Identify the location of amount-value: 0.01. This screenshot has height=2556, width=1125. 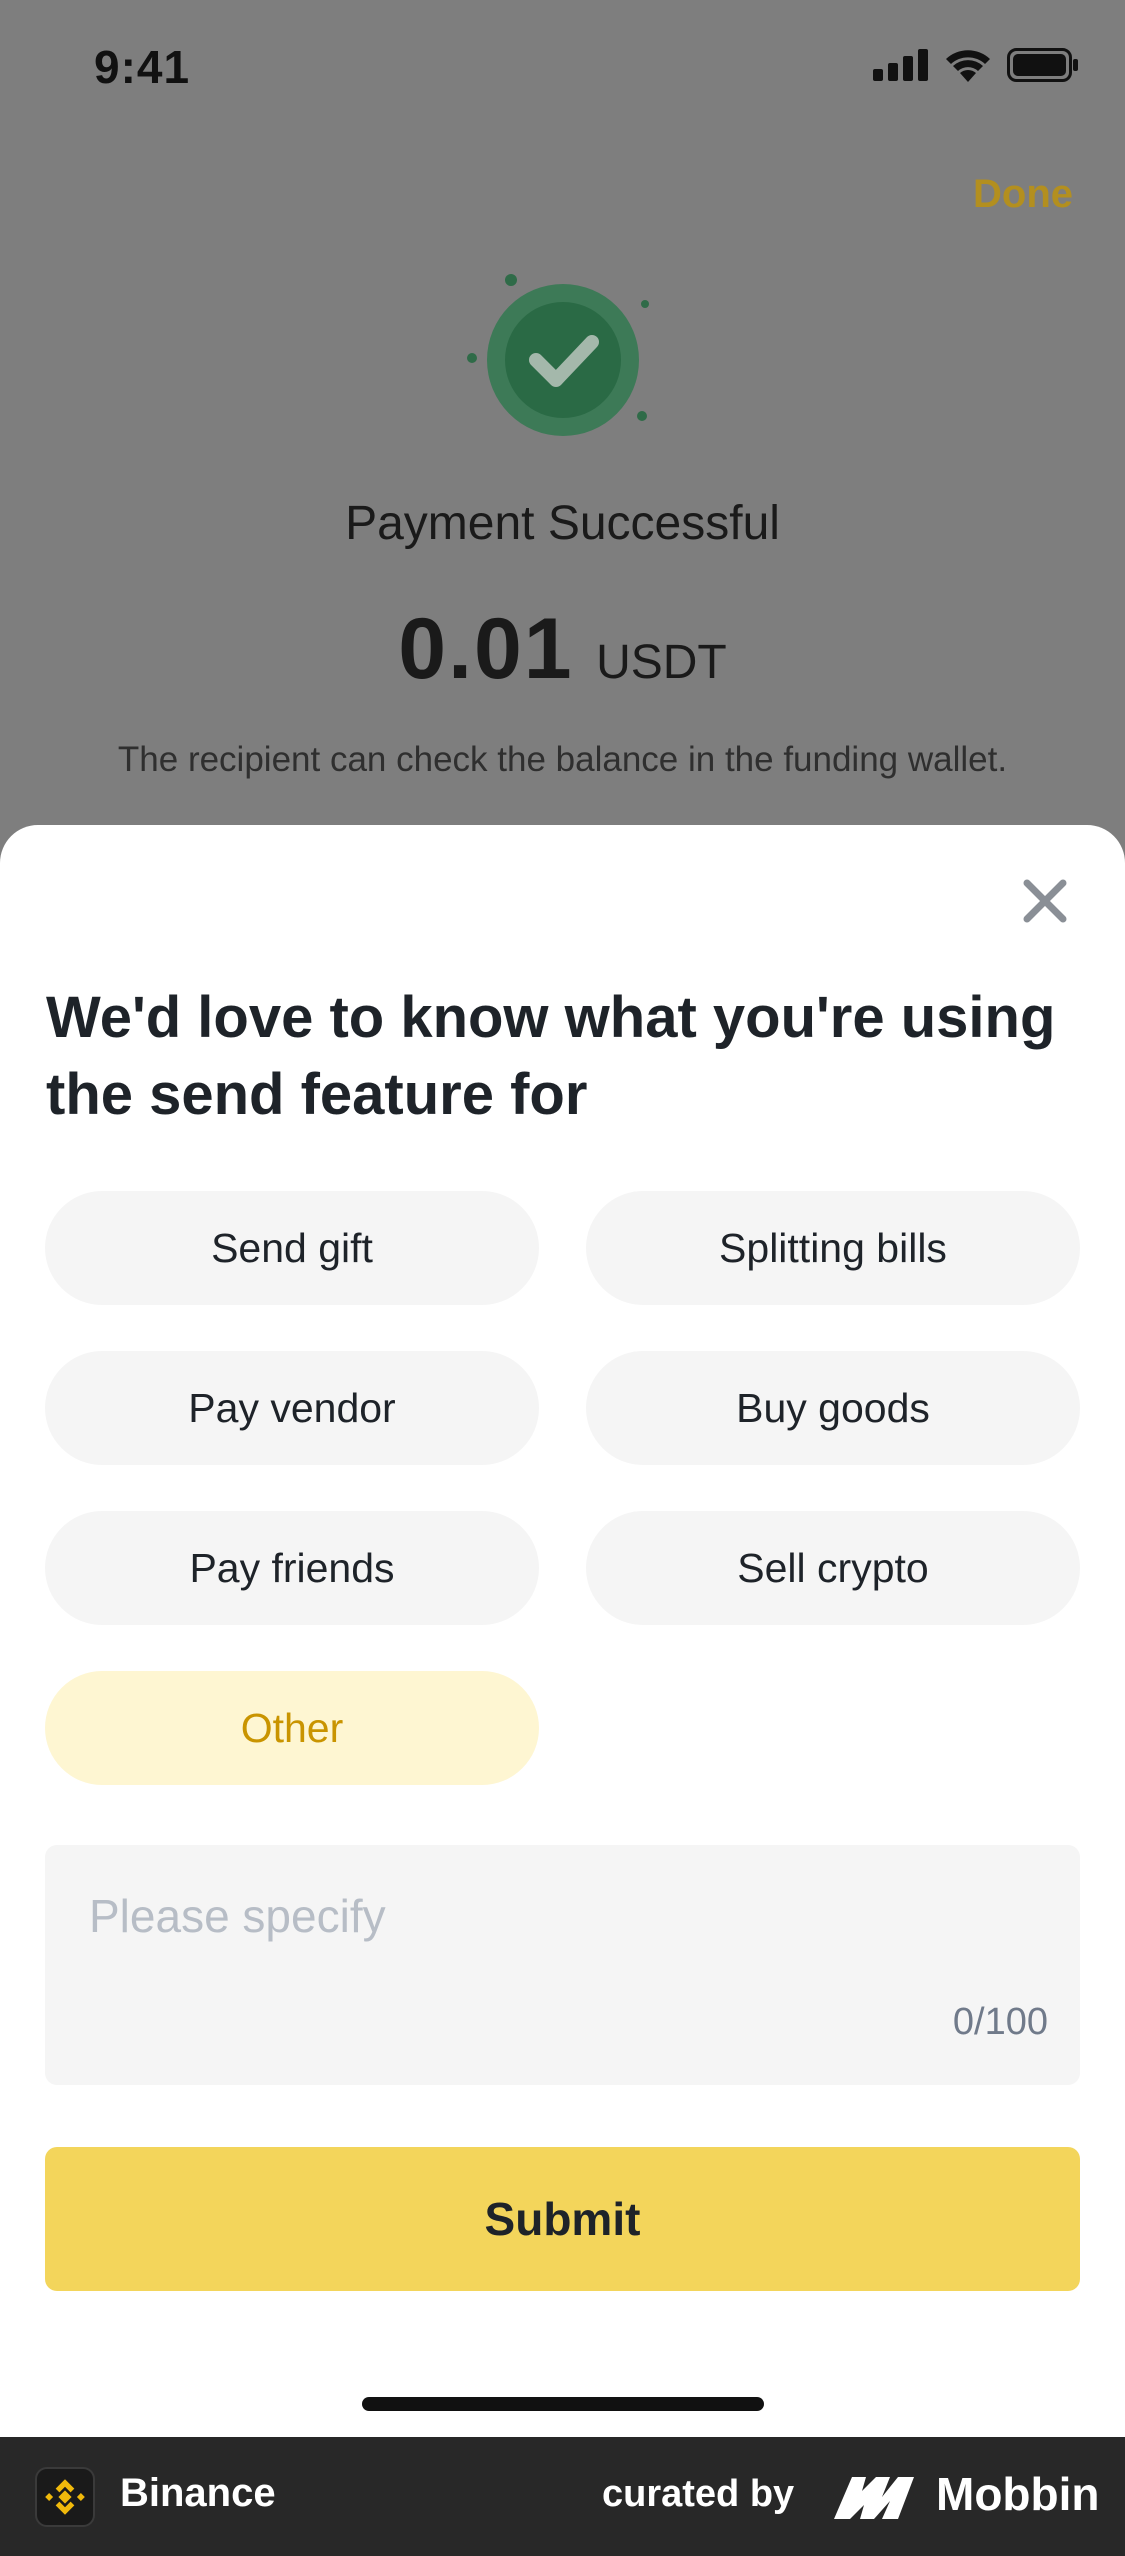
(486, 649).